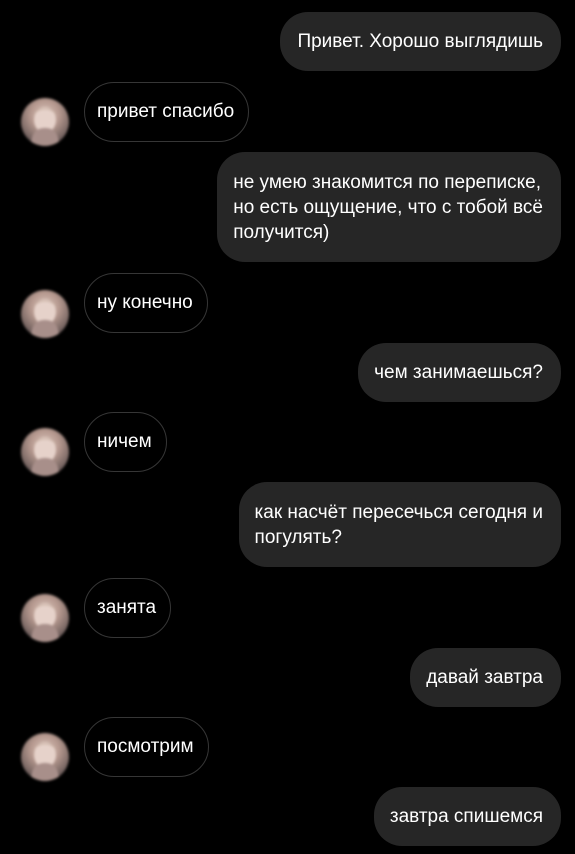 This screenshot has width=575, height=854. Describe the element at coordinates (485, 677) in the screenshot. I see `sent-message: давай завтра` at that location.